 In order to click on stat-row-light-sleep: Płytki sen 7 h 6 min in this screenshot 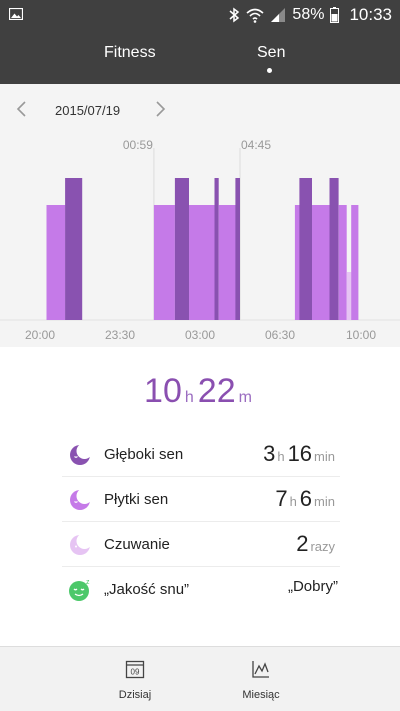, I will do `click(201, 499)`.